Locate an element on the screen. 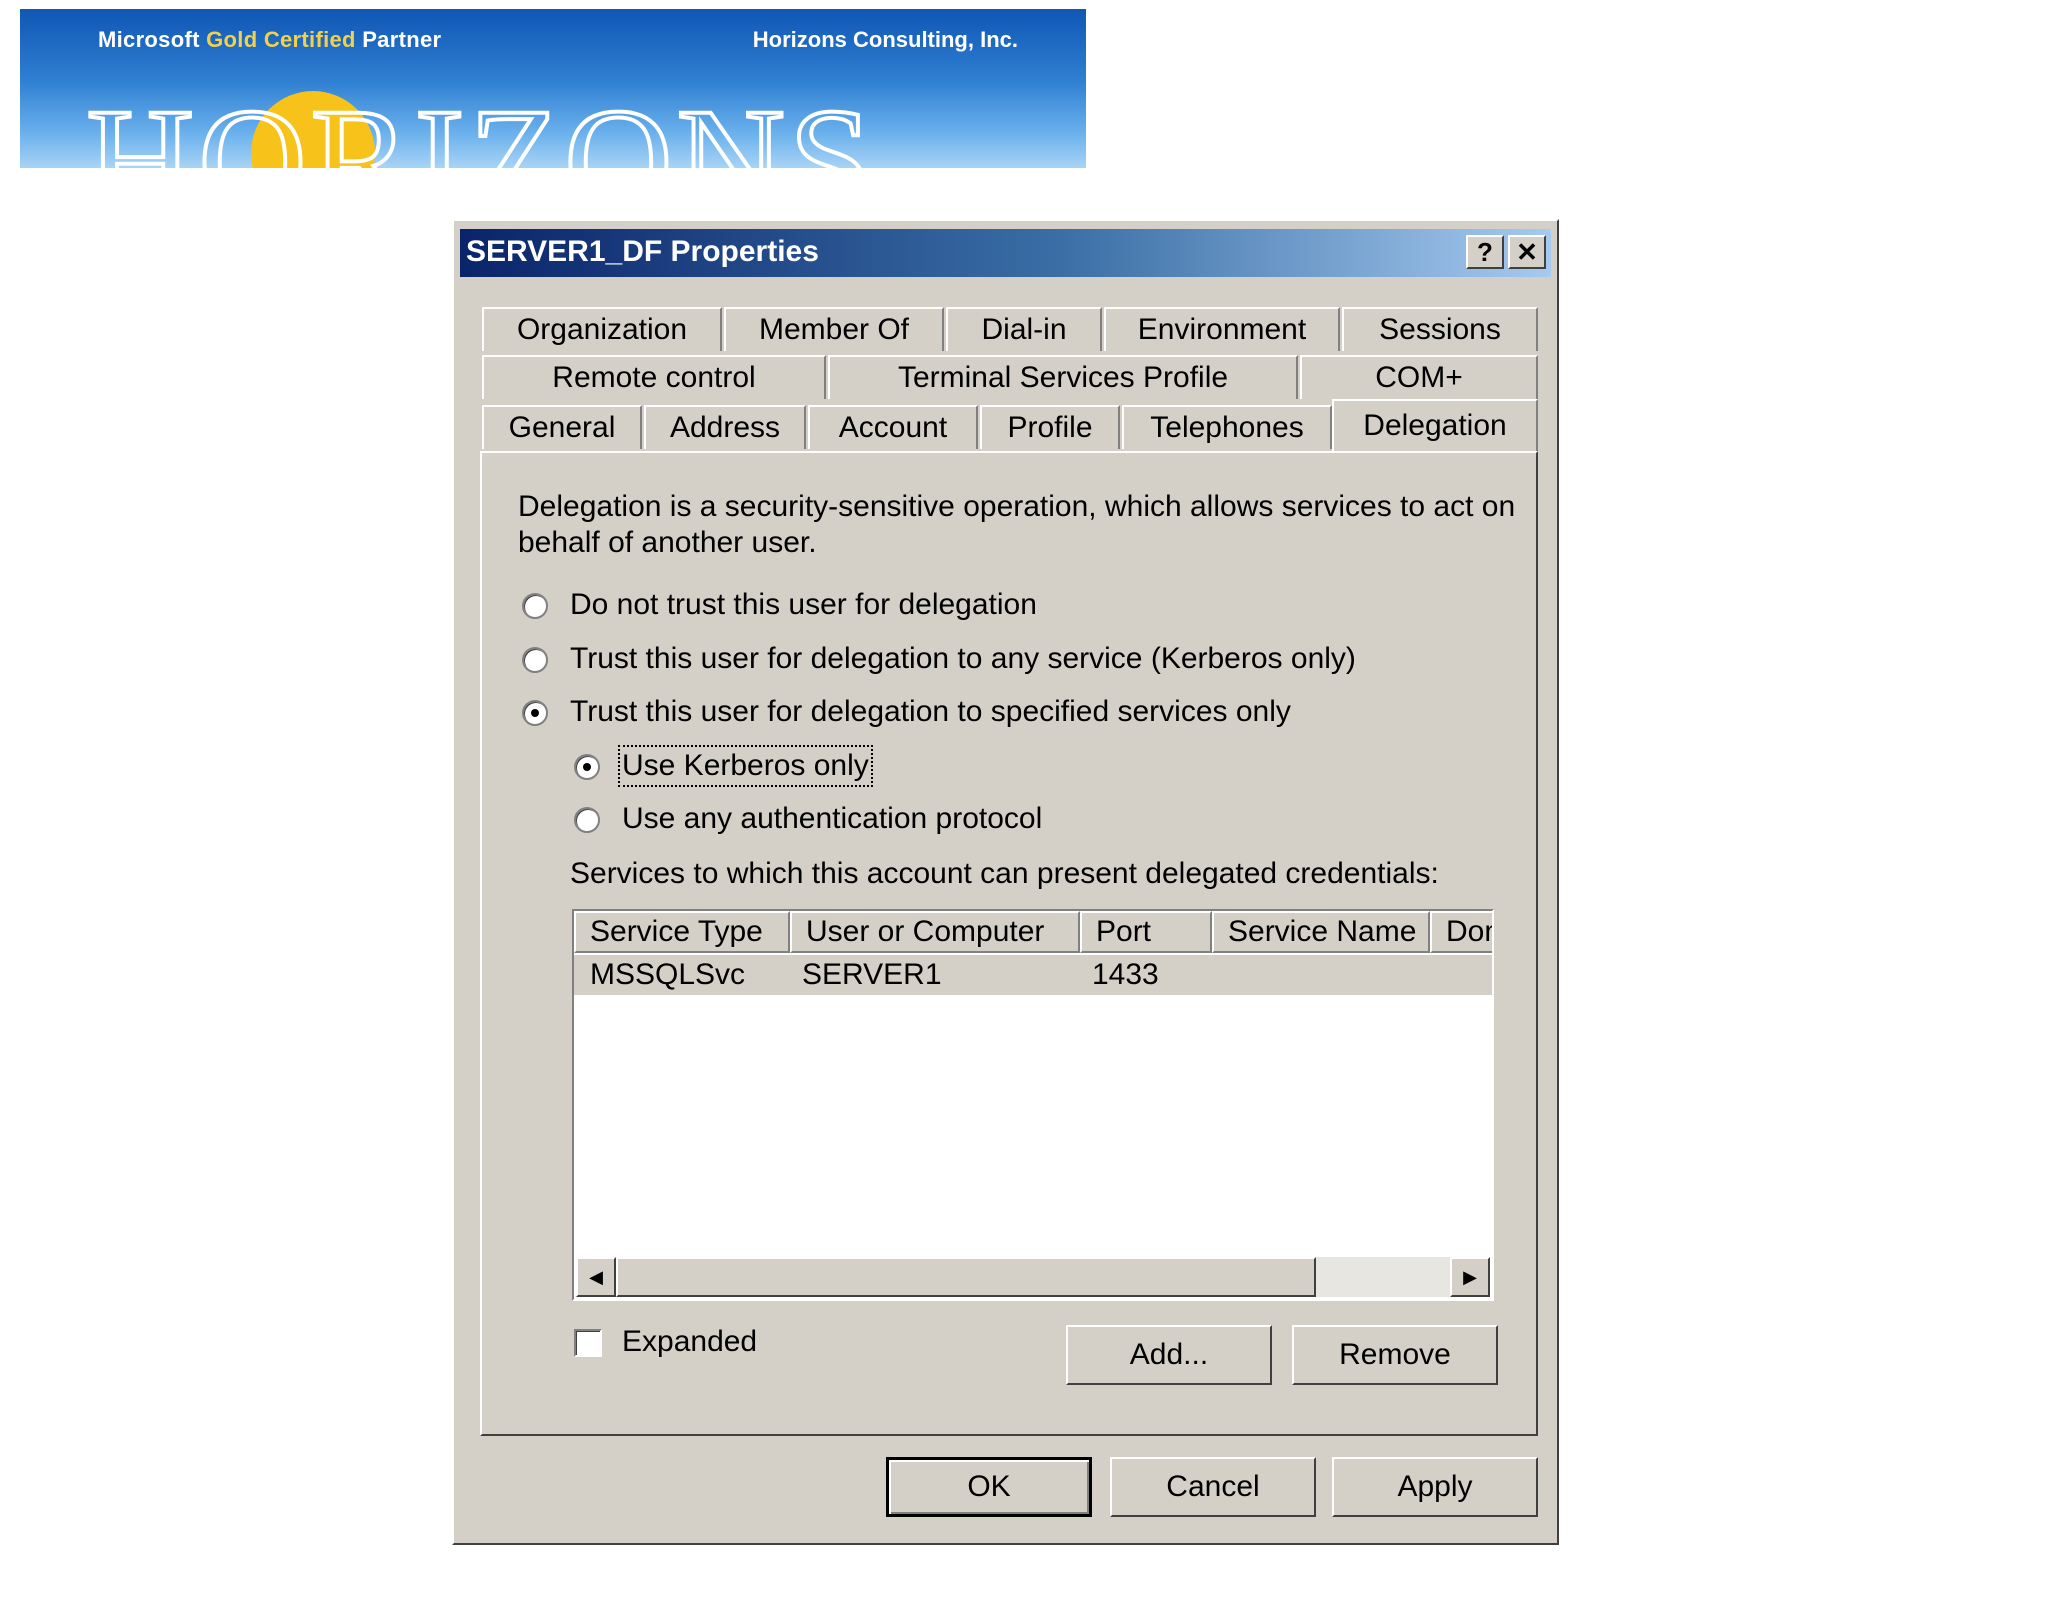  expanded-checkbox is located at coordinates (588, 1343).